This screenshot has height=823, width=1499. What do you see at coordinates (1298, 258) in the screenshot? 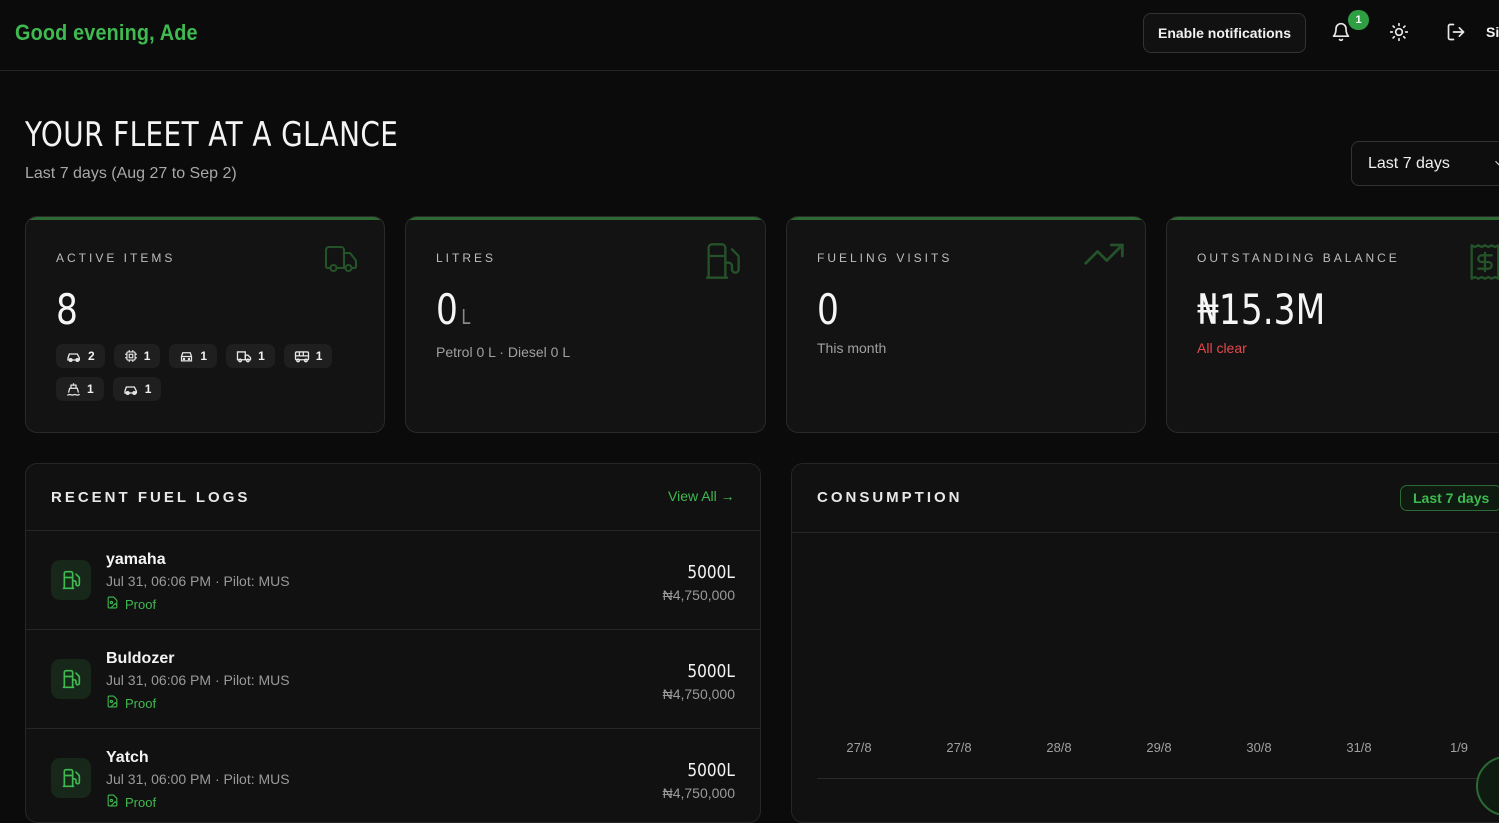
I see `card-label: OUTSTANDING BALANCE` at bounding box center [1298, 258].